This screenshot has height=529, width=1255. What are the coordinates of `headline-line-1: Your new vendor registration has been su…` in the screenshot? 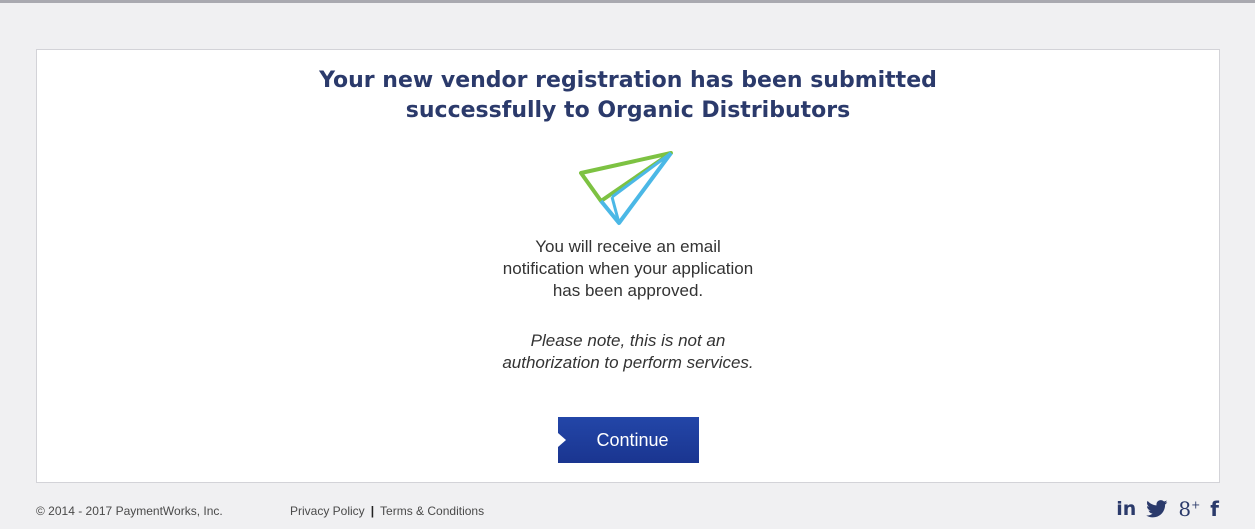 It's located at (628, 80).